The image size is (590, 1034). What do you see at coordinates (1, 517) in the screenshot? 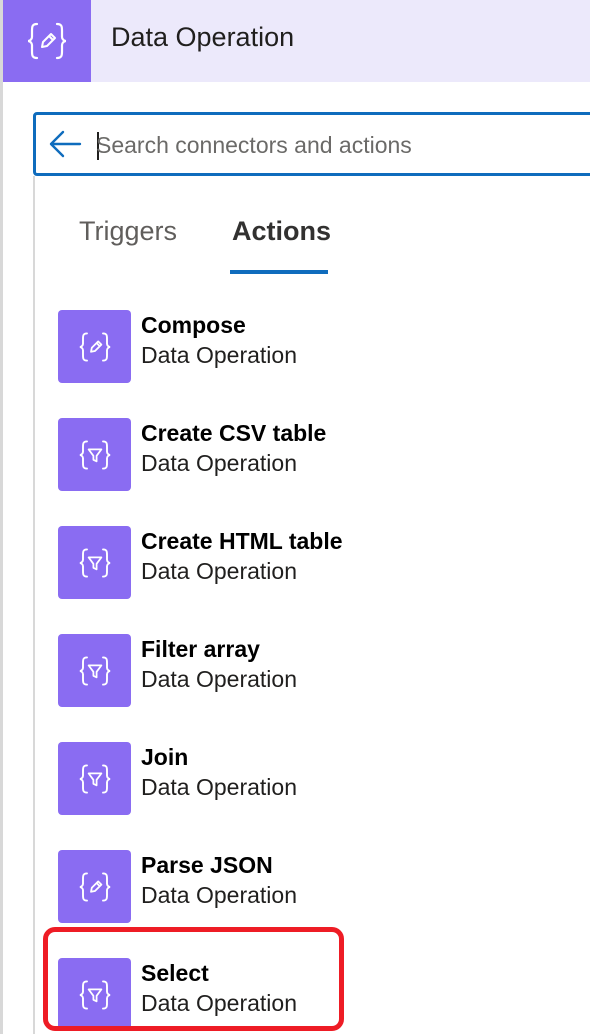
I see `panel-left-border` at bounding box center [1, 517].